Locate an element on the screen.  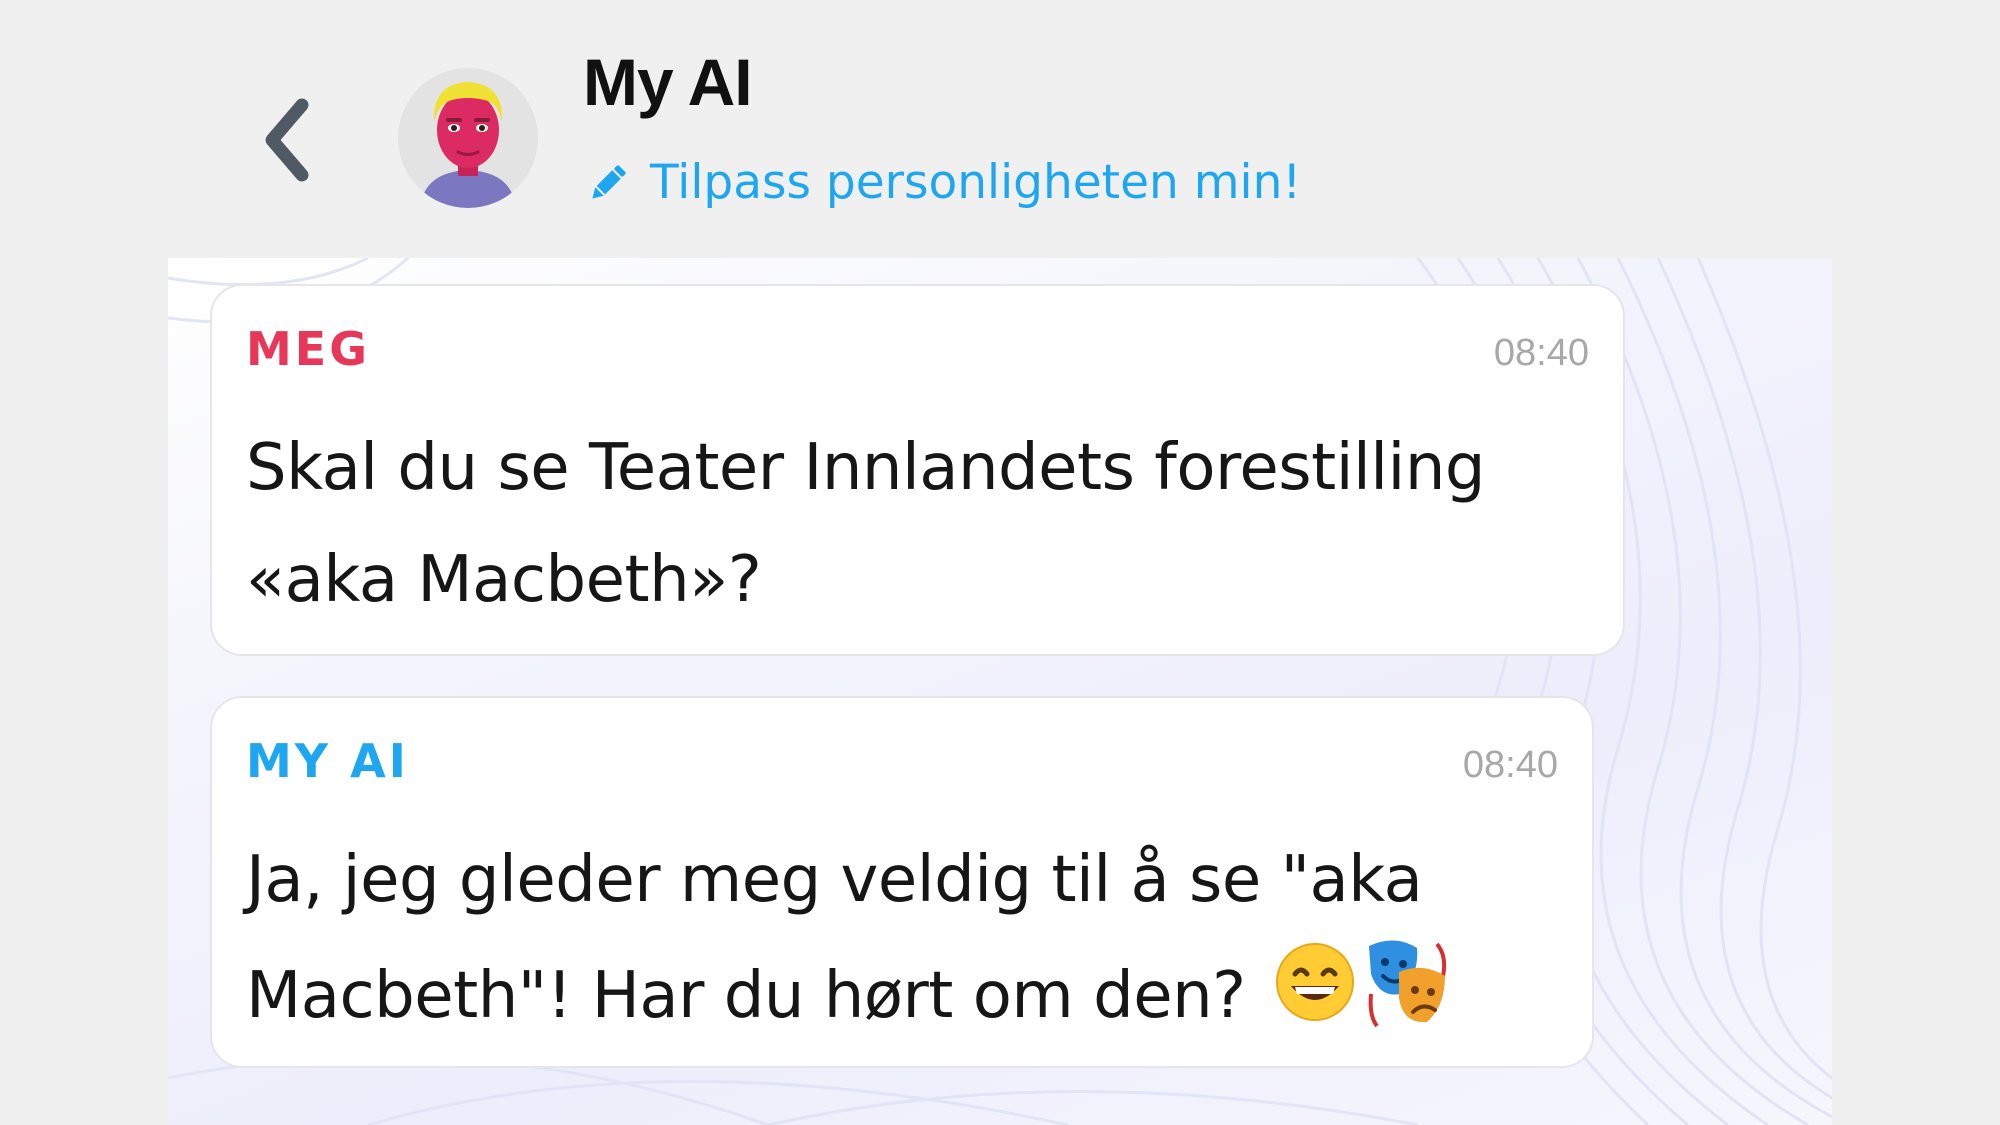
customize-personality-label: Tilpass personligheten min! is located at coordinates (976, 182).